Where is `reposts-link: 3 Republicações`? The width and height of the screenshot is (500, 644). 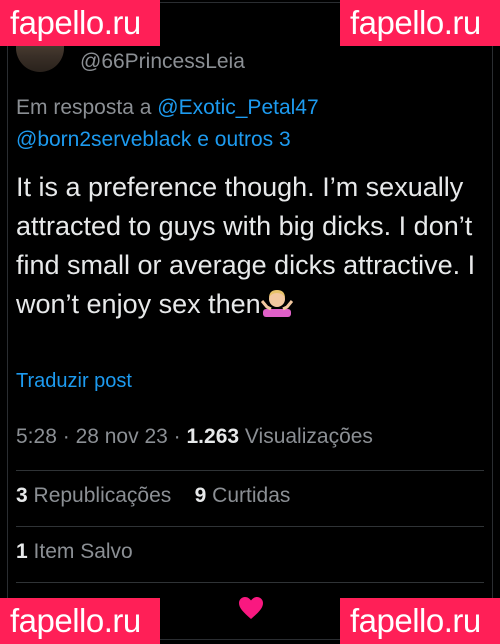 reposts-link: 3 Republicações is located at coordinates (93, 495).